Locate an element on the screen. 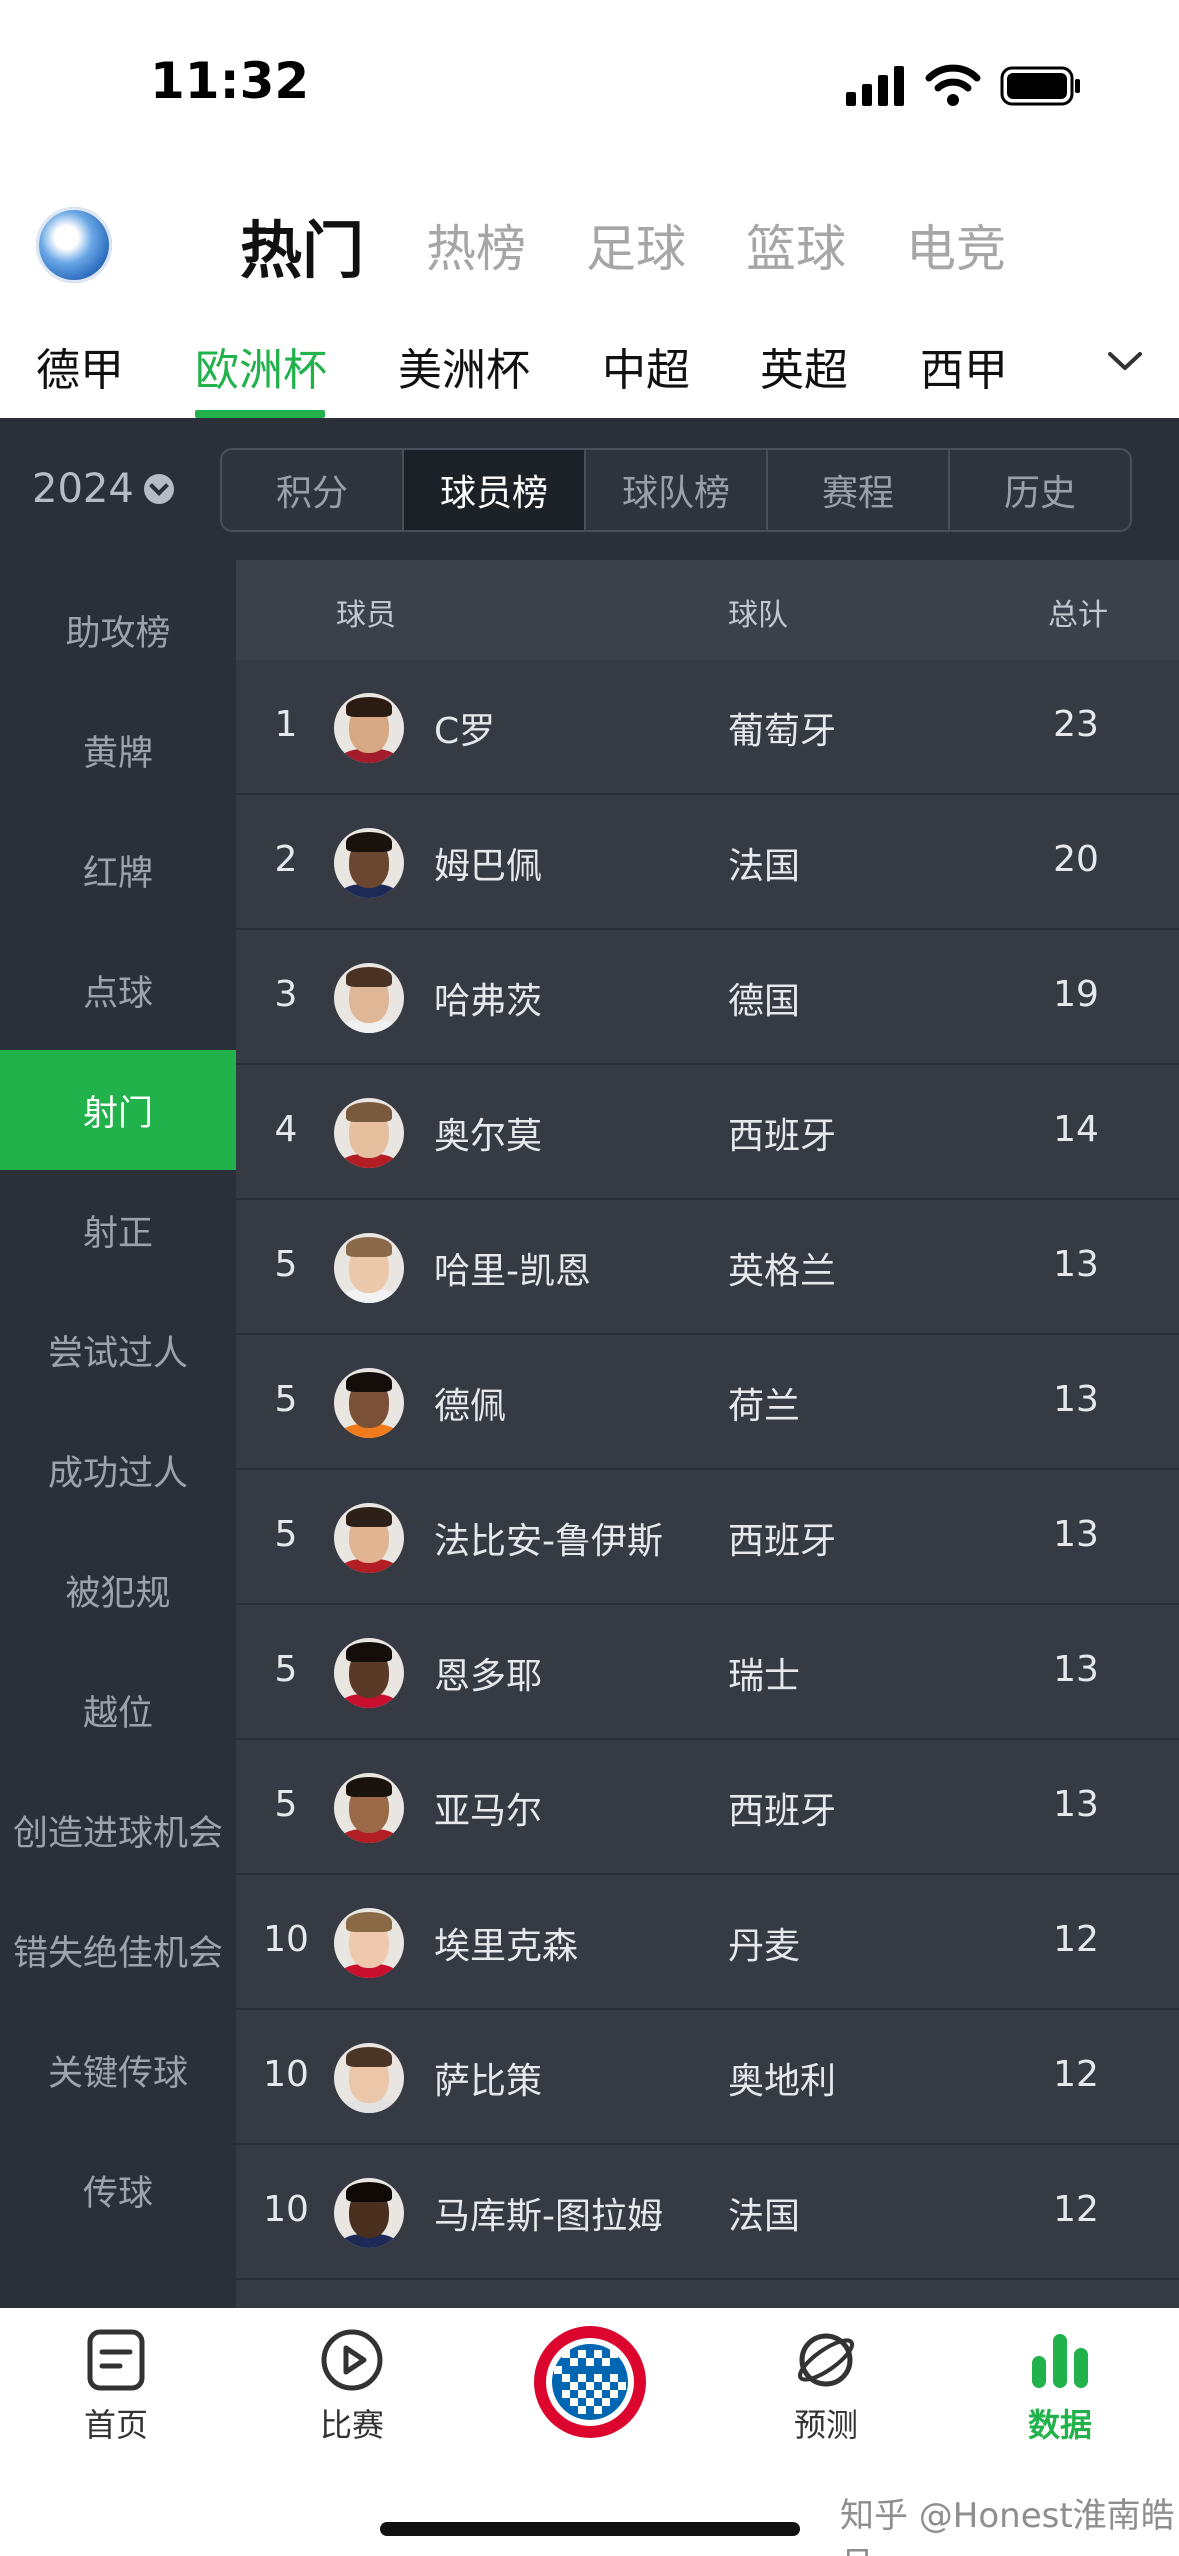 Image resolution: width=1179 pixels, height=2556 pixels. stat-total: 20 is located at coordinates (1076, 859).